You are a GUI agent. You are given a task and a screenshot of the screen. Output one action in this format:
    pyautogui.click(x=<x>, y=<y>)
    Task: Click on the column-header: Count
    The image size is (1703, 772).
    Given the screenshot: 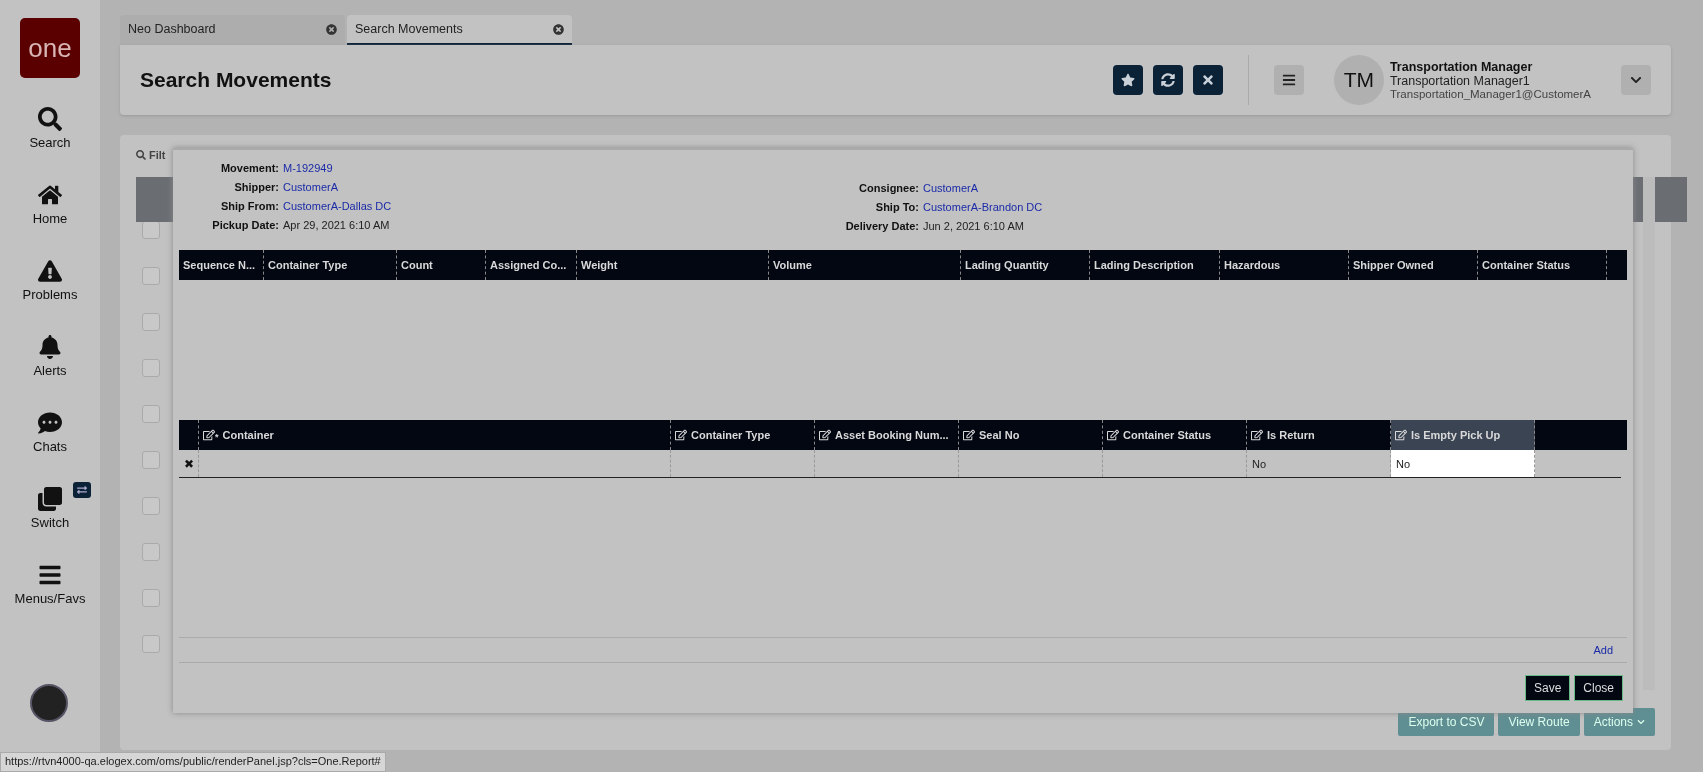 What is the action you would take?
    pyautogui.click(x=441, y=265)
    